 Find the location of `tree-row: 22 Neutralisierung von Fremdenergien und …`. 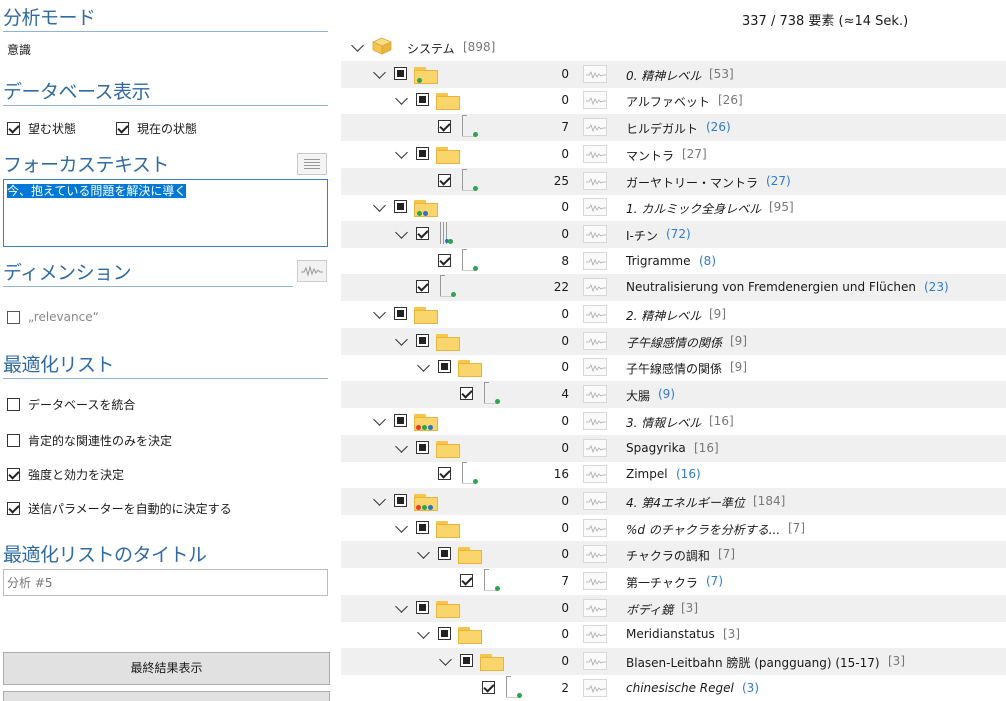

tree-row: 22 Neutralisierung von Fremdenergien und … is located at coordinates (673, 287).